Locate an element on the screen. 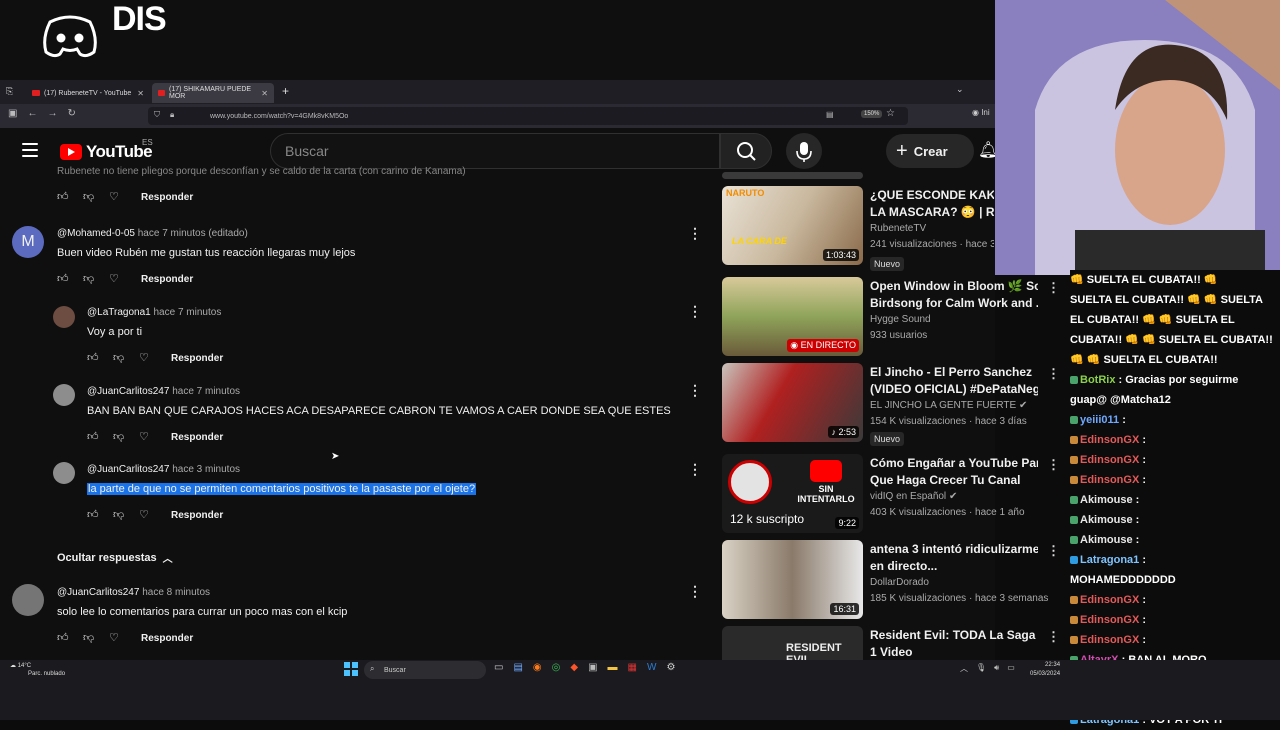  shield-icon: ⛉ is located at coordinates (157, 115).